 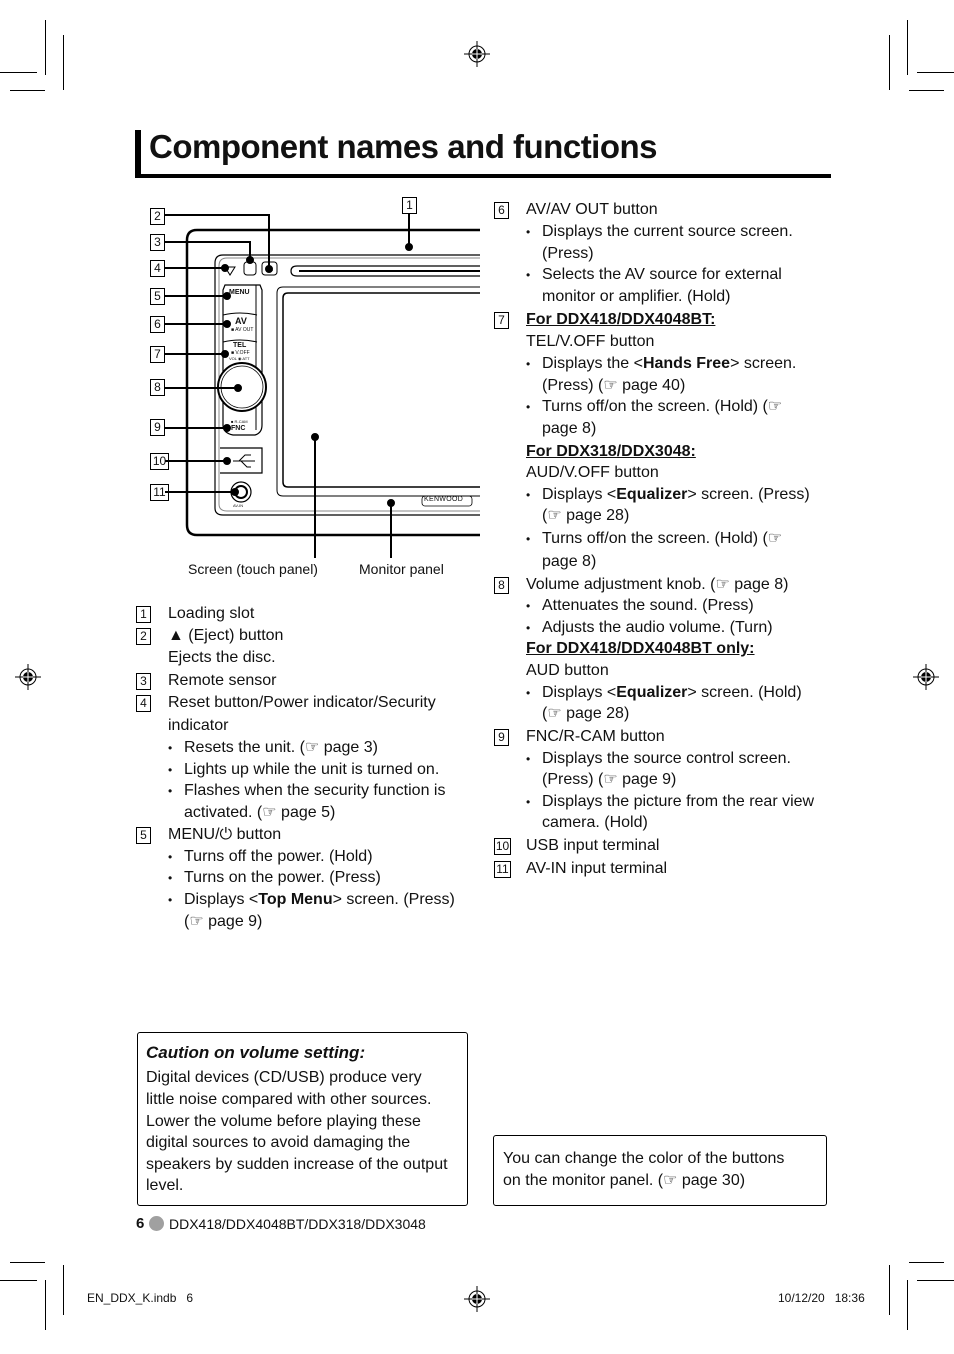 What do you see at coordinates (640, 606) in the screenshot?
I see `bullet: Attenuates the sound. (Press)` at bounding box center [640, 606].